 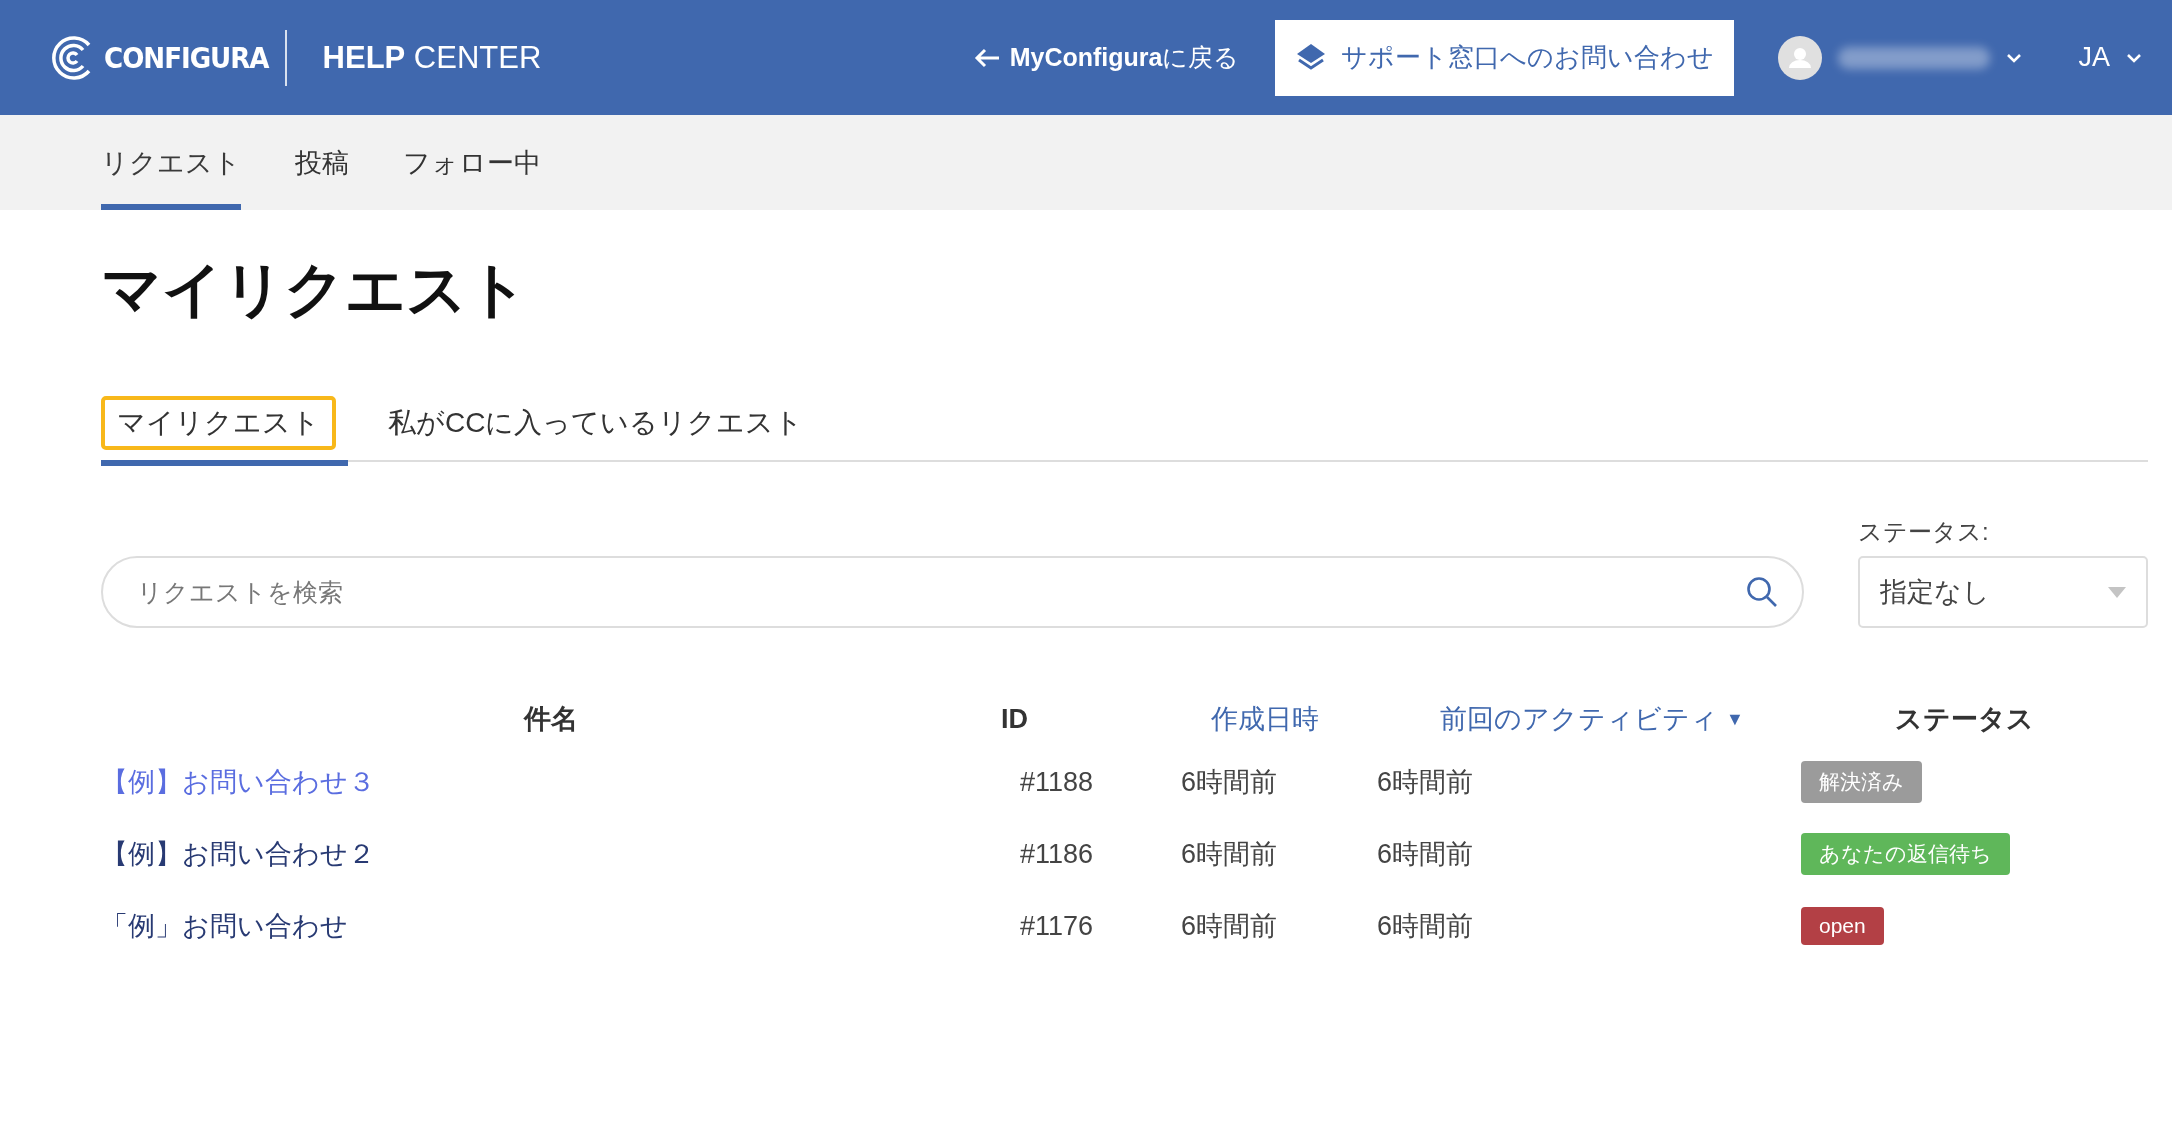 I want to click on request-id: #1186, so click(x=1056, y=854).